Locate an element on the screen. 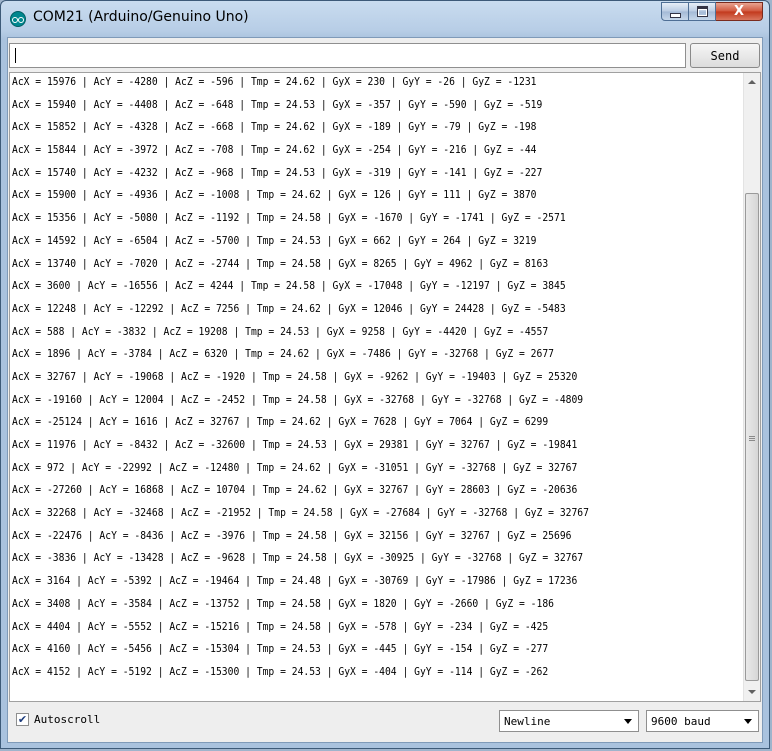  line-ending-value: Newline is located at coordinates (527, 721).